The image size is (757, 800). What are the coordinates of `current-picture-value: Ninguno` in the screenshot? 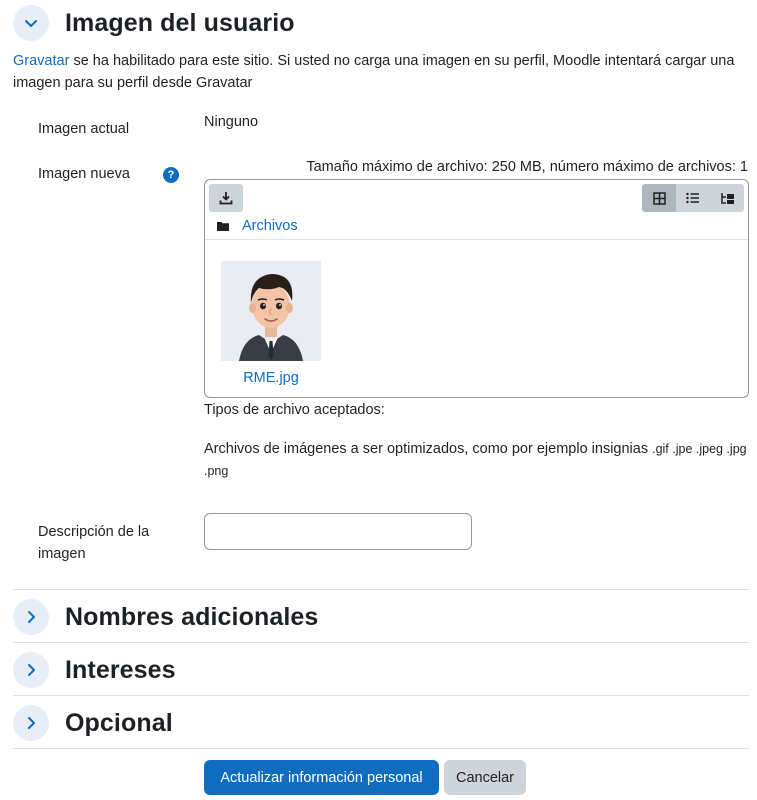 It's located at (231, 122).